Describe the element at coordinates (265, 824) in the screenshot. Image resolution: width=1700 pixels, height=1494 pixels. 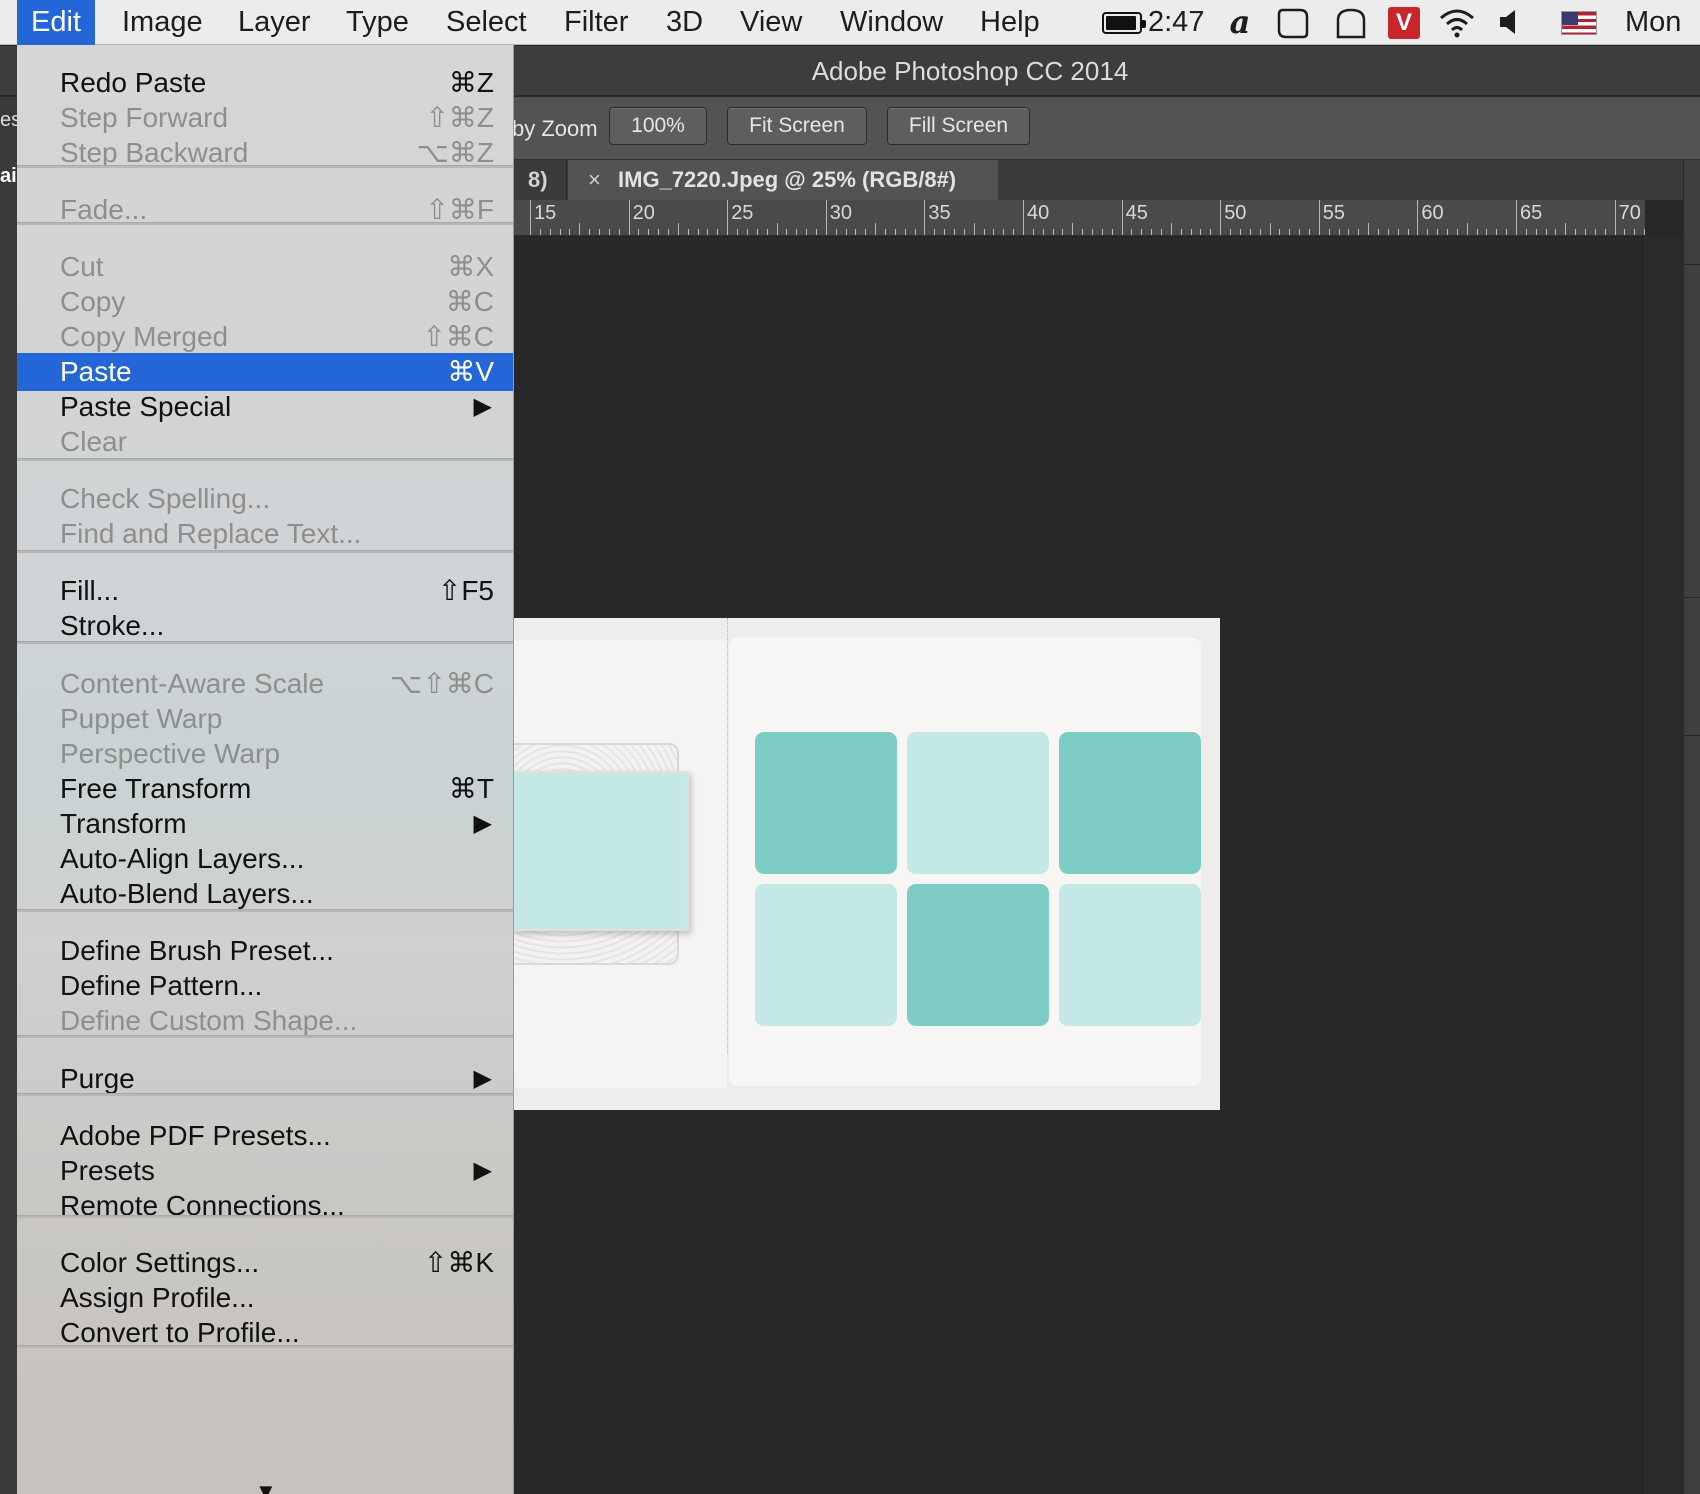
I see `menu-item-transform: Transform ▶` at that location.